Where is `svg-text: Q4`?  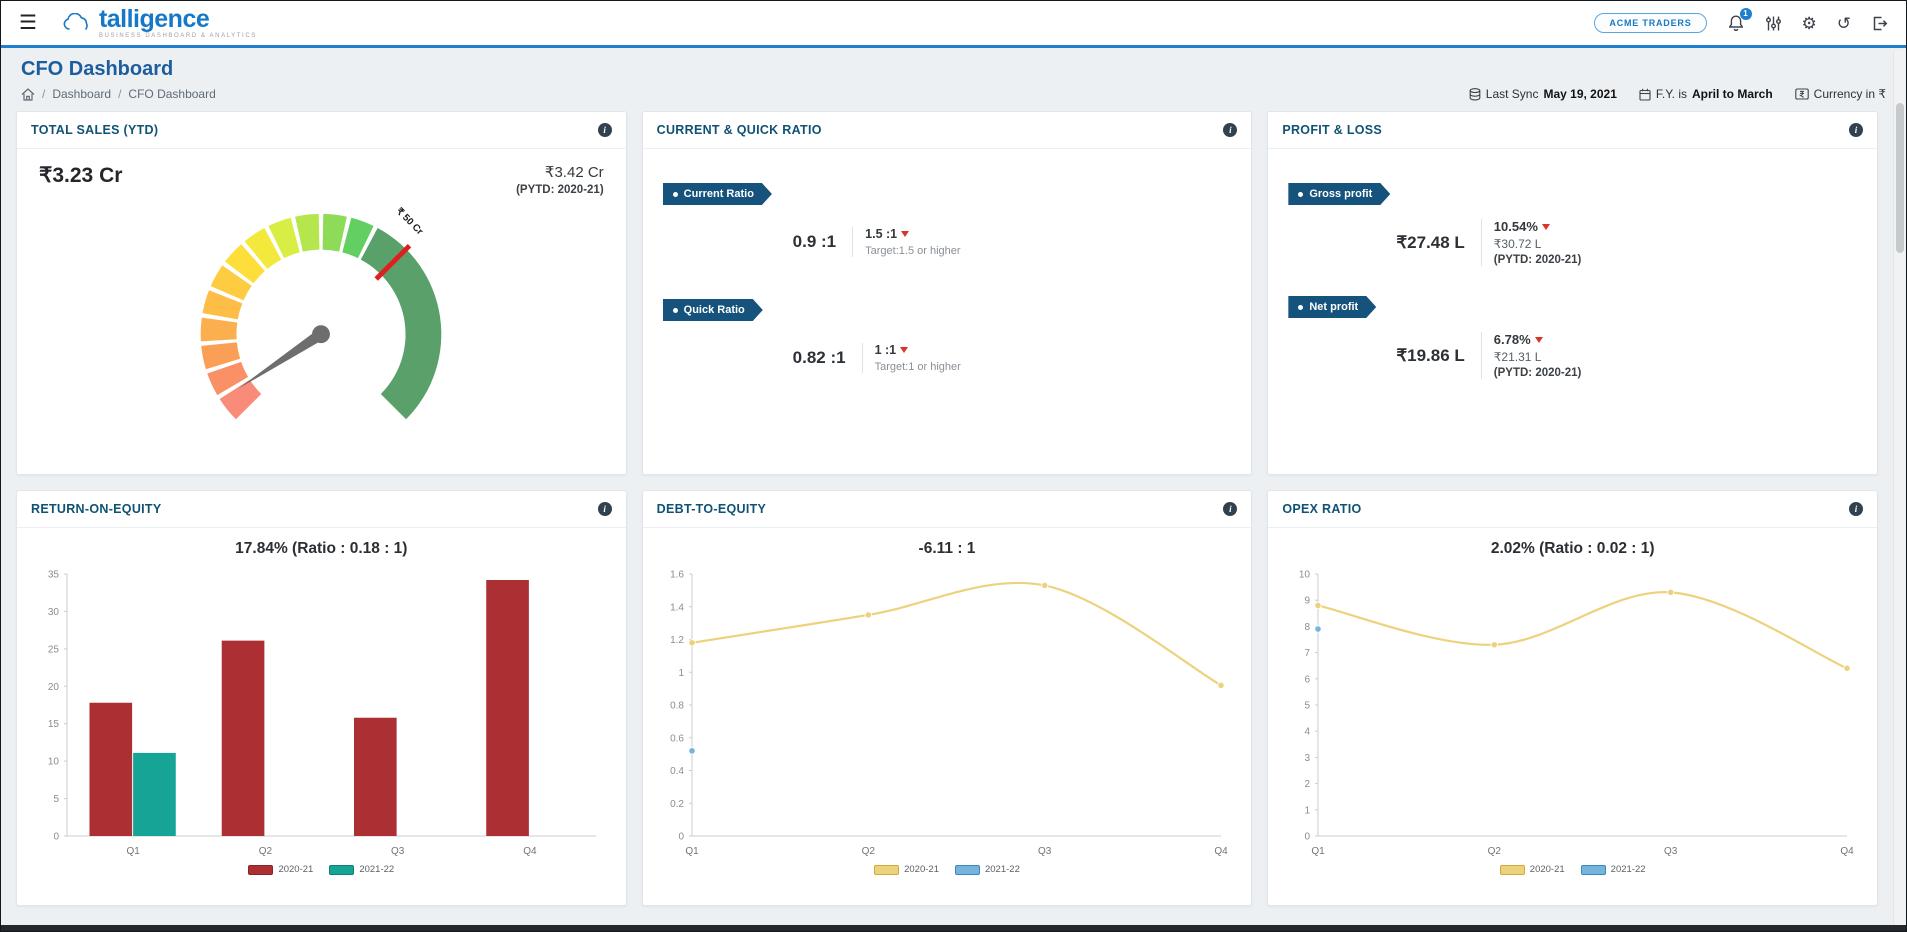 svg-text: Q4 is located at coordinates (530, 851).